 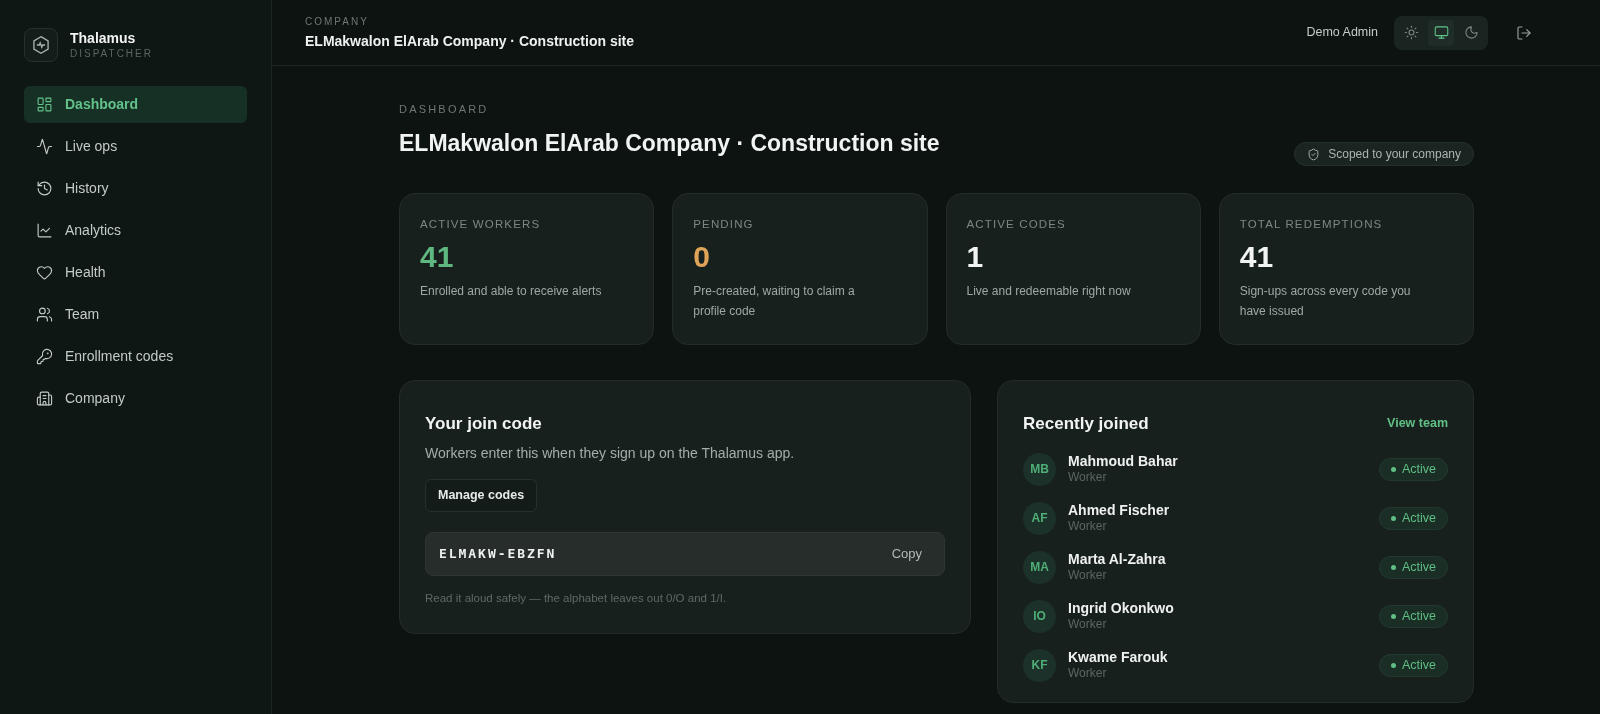 I want to click on stat-value: 0, so click(x=702, y=257).